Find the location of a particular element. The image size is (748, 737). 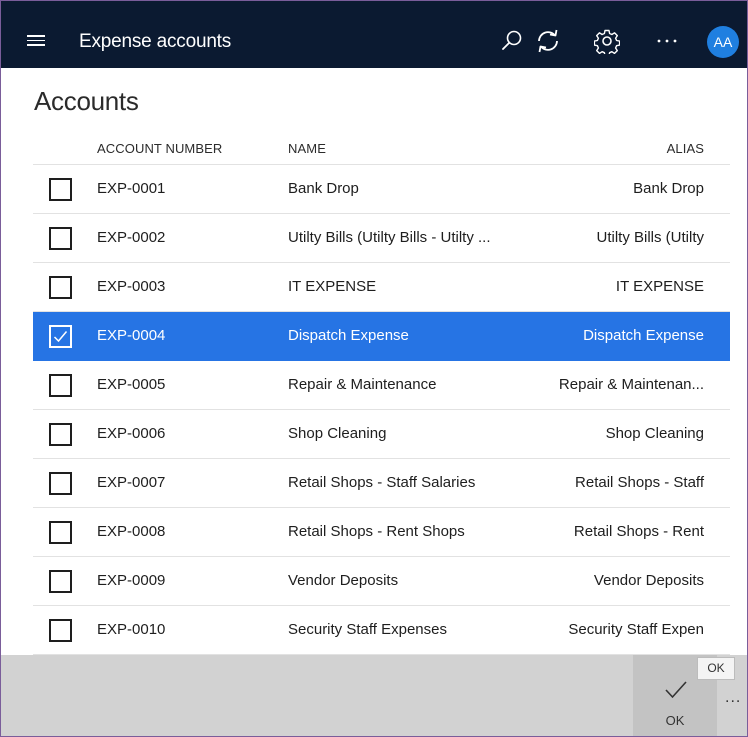

menu-icon is located at coordinates (36, 40).